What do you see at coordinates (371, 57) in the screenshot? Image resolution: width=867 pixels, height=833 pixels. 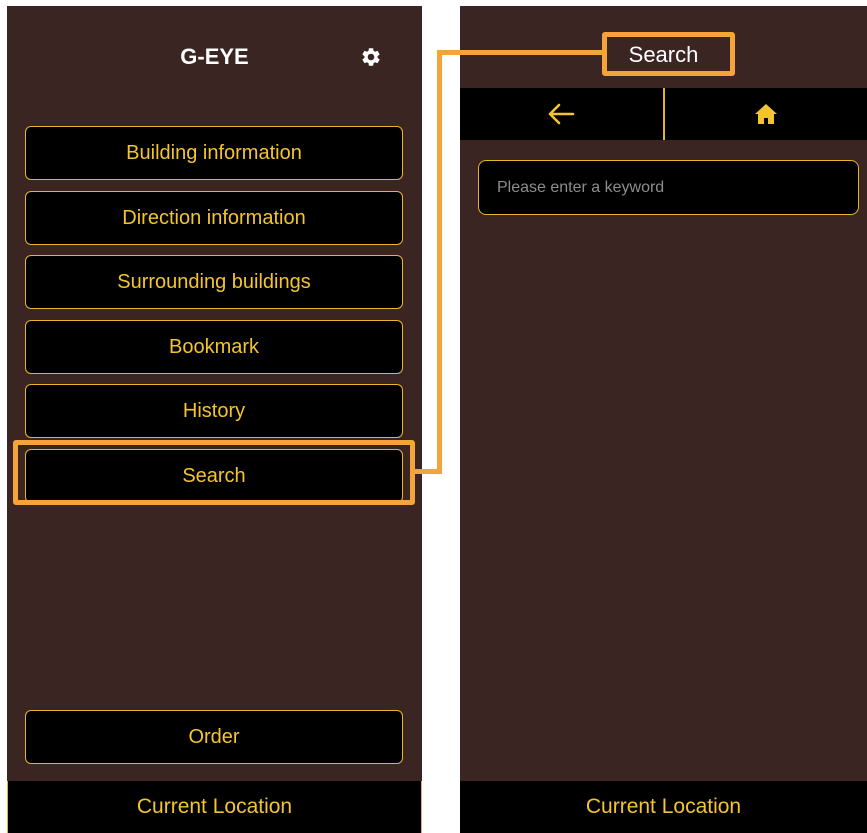 I see `gear-icon` at bounding box center [371, 57].